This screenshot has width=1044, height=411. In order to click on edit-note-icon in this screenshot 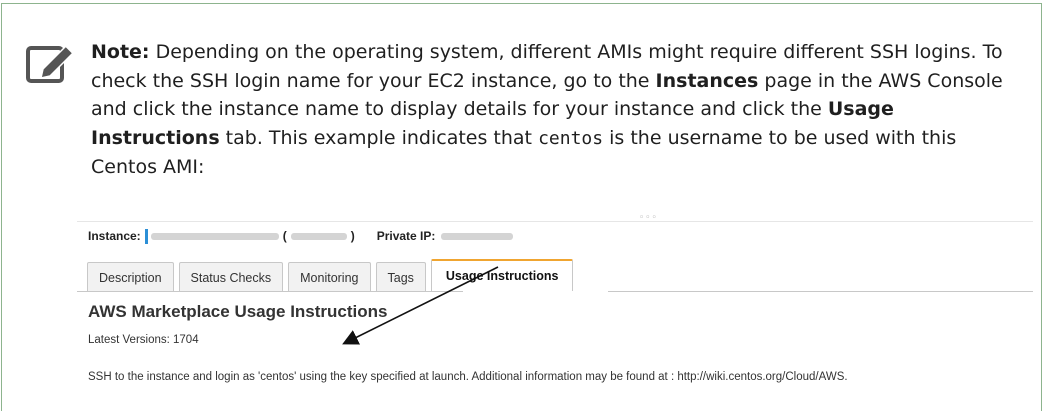, I will do `click(50, 63)`.